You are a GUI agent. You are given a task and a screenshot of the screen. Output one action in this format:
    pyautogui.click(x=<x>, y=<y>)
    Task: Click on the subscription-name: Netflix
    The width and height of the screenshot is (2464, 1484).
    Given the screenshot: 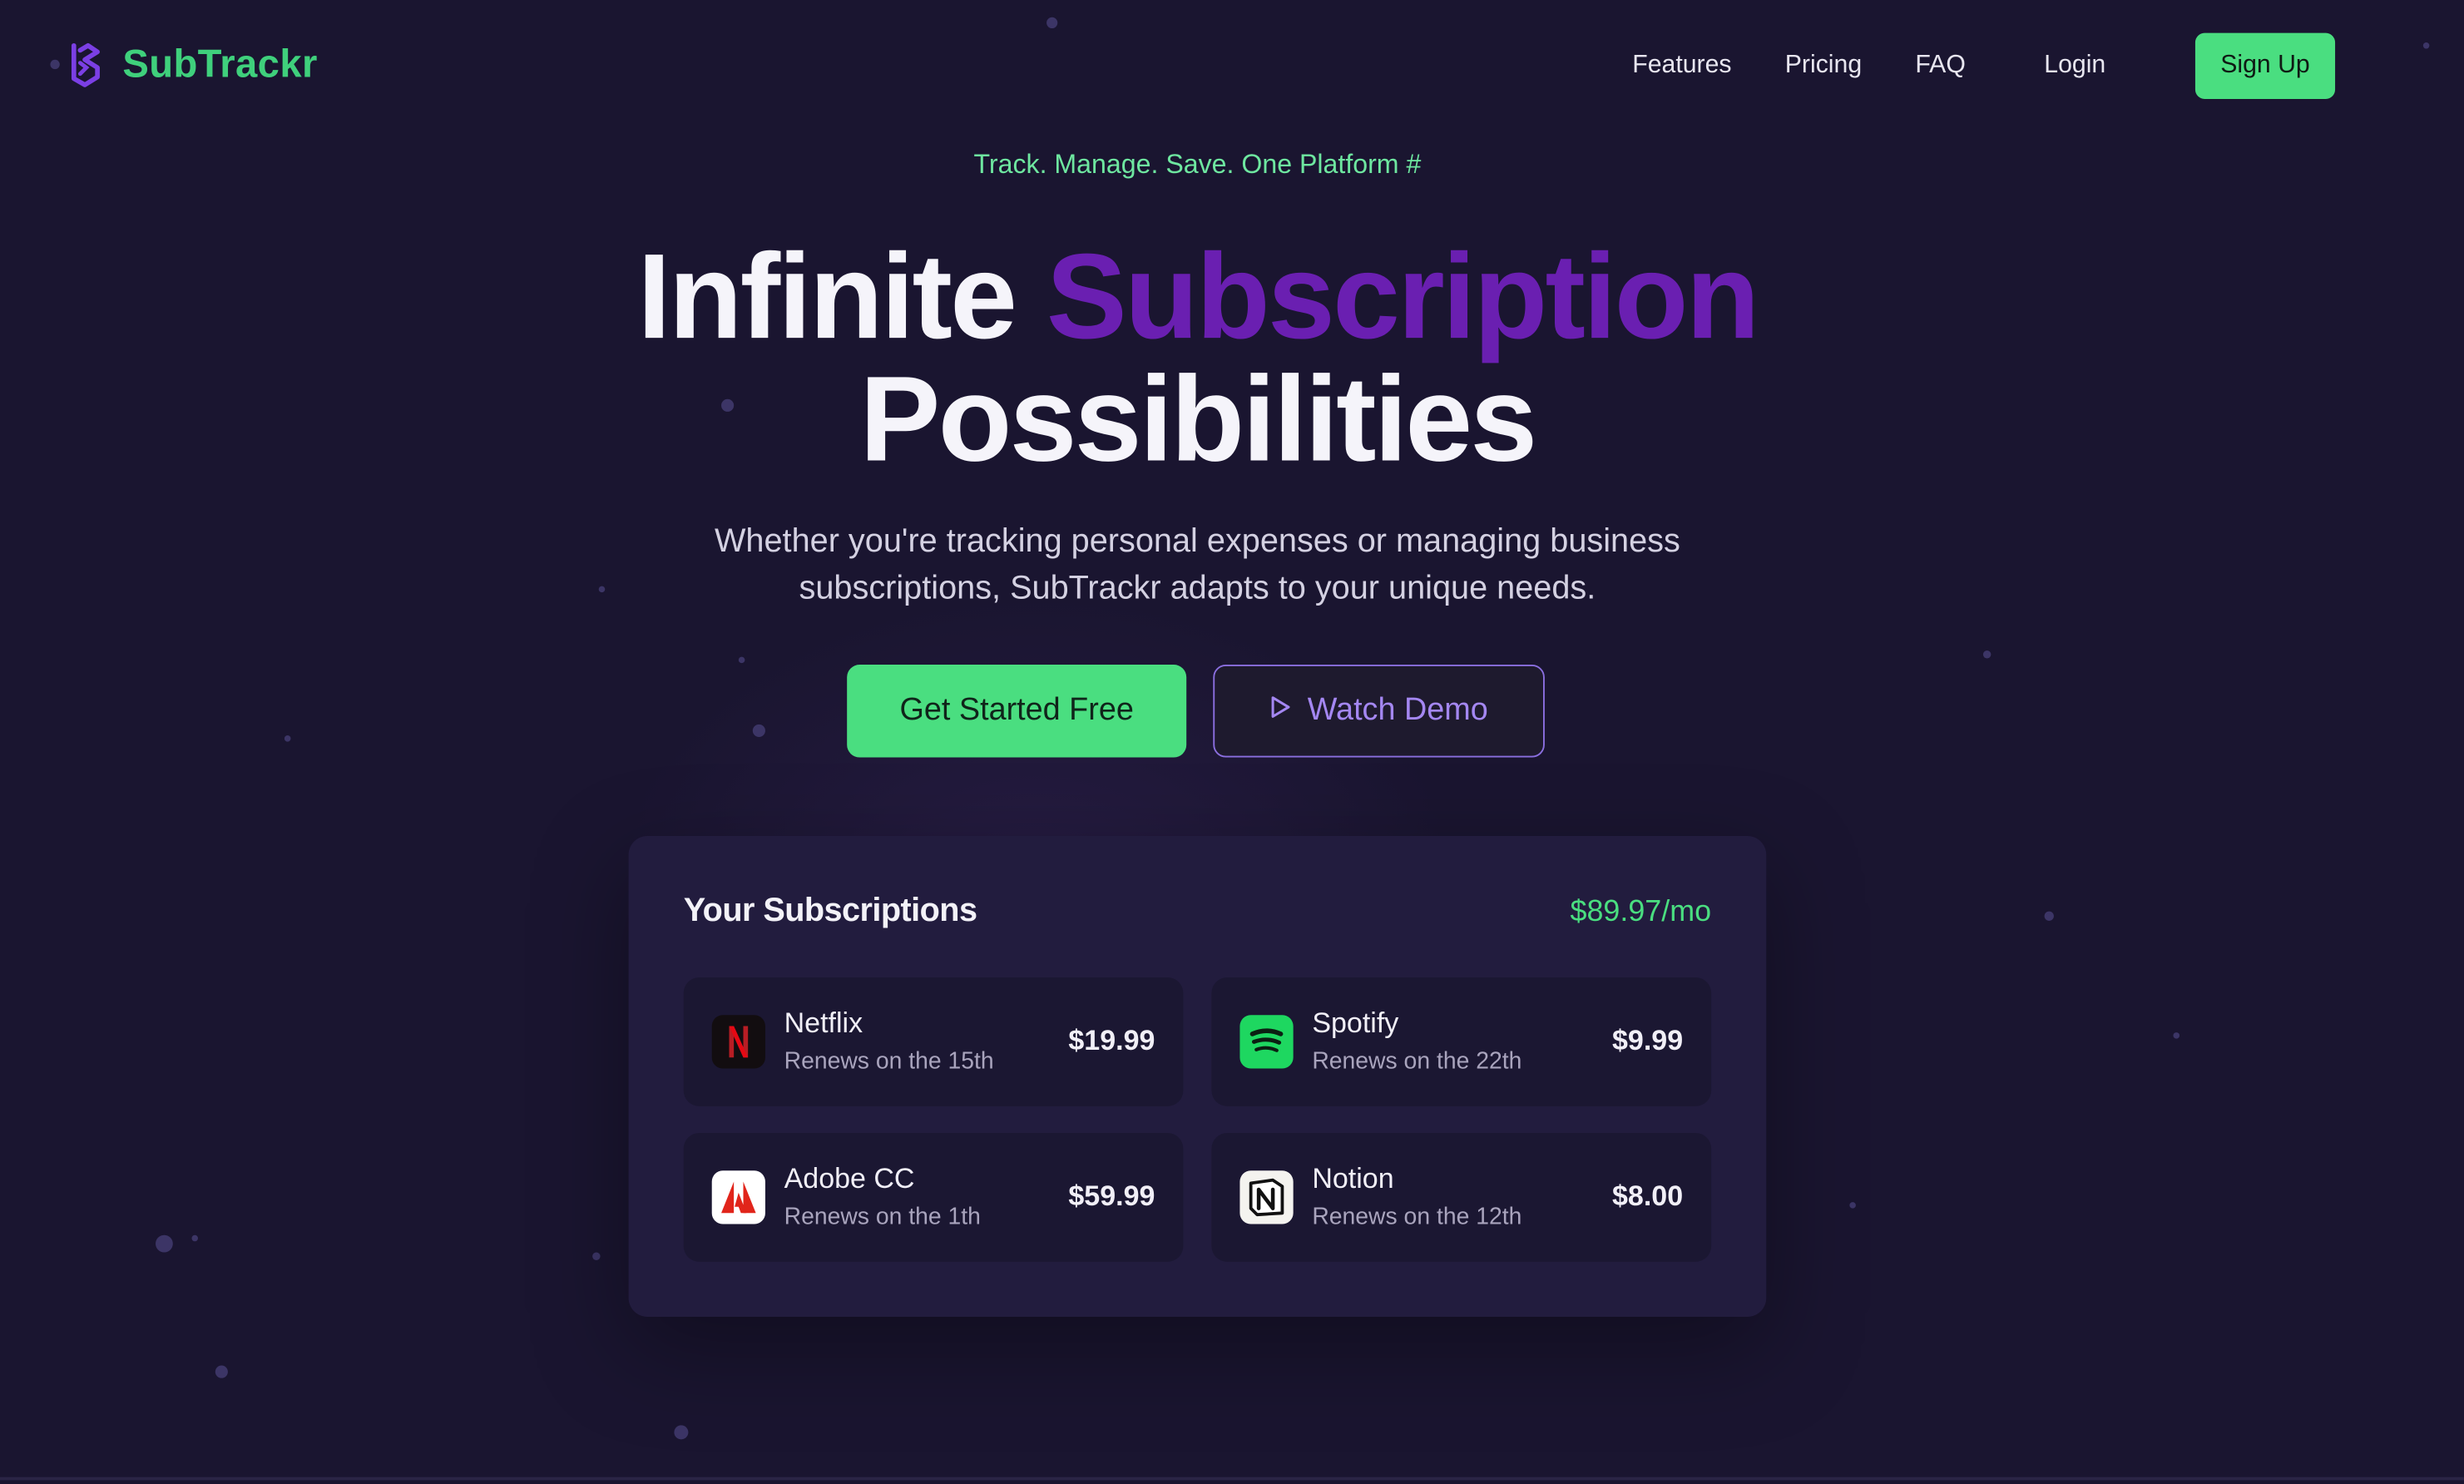 What is the action you would take?
    pyautogui.click(x=823, y=1023)
    